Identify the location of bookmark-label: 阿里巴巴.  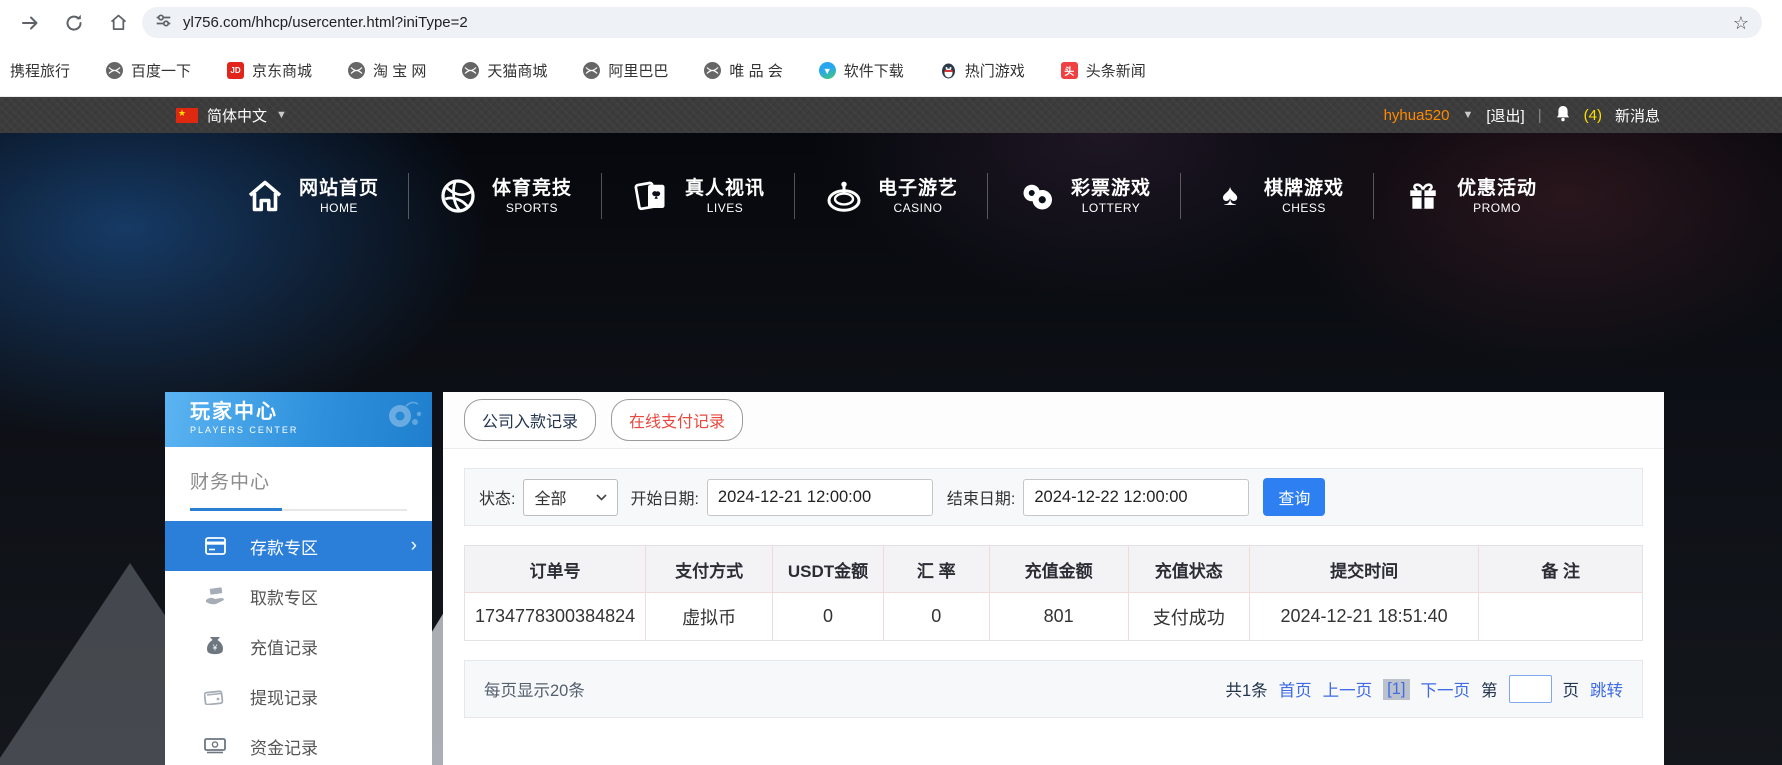
(638, 71).